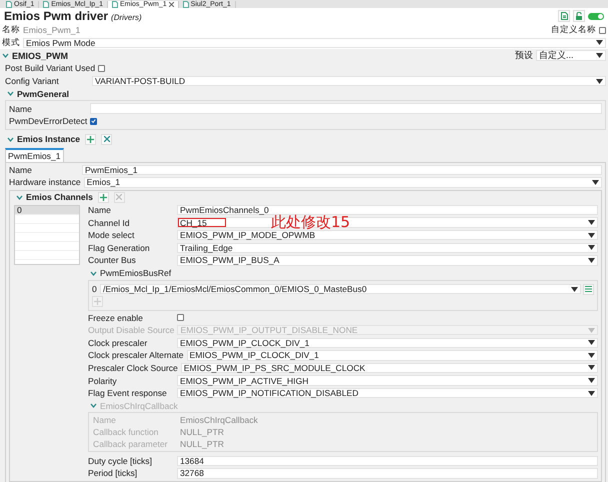  Describe the element at coordinates (133, 367) in the screenshot. I see `field-label: Prescaler Clock Source` at that location.